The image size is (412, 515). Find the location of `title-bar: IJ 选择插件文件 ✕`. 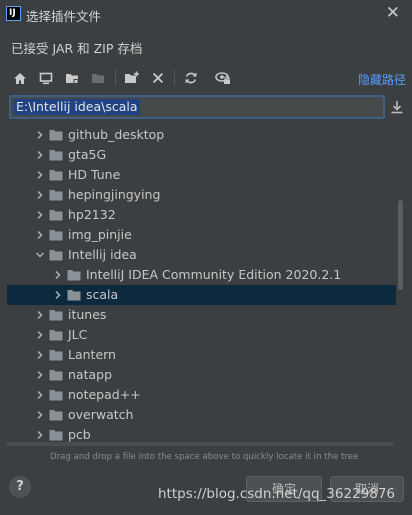

title-bar: IJ 选择插件文件 ✕ is located at coordinates (206, 14).